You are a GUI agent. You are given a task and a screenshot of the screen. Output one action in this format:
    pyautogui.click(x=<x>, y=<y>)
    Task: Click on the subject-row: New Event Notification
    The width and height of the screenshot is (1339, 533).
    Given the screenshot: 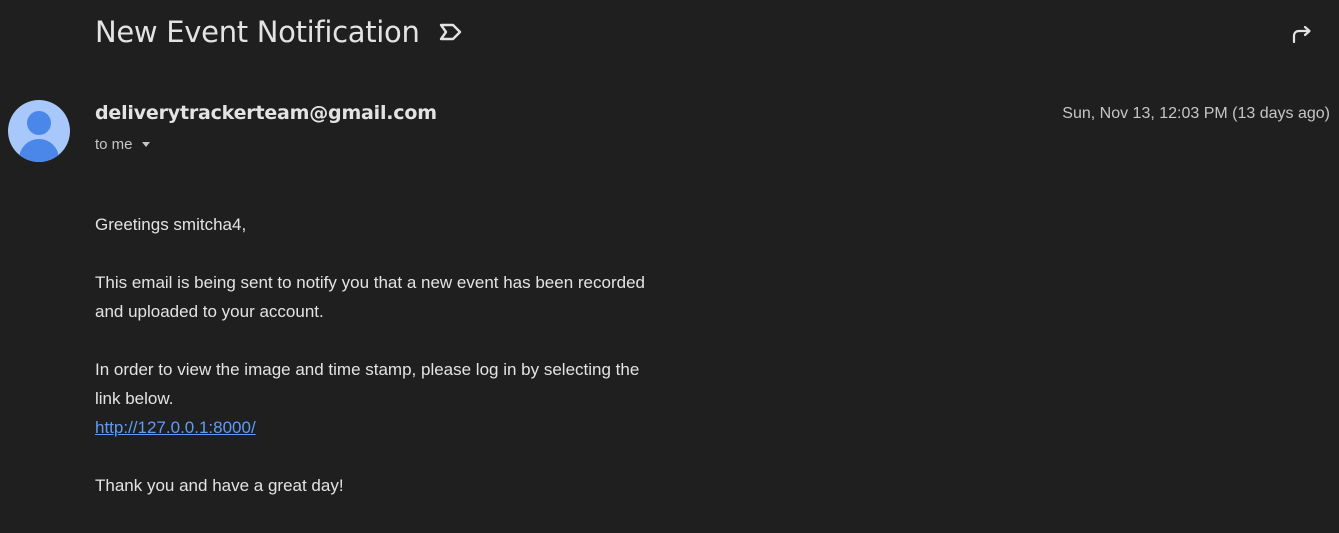 What is the action you would take?
    pyautogui.click(x=279, y=32)
    